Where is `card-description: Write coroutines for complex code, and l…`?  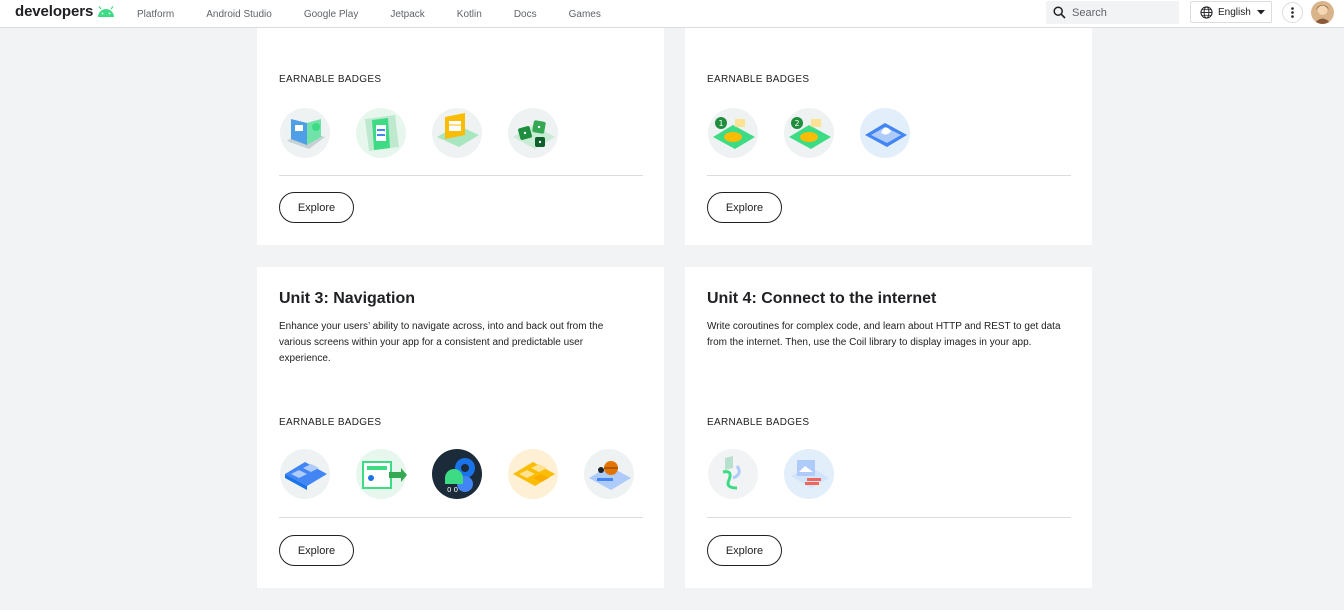 card-description: Write coroutines for complex code, and l… is located at coordinates (884, 334).